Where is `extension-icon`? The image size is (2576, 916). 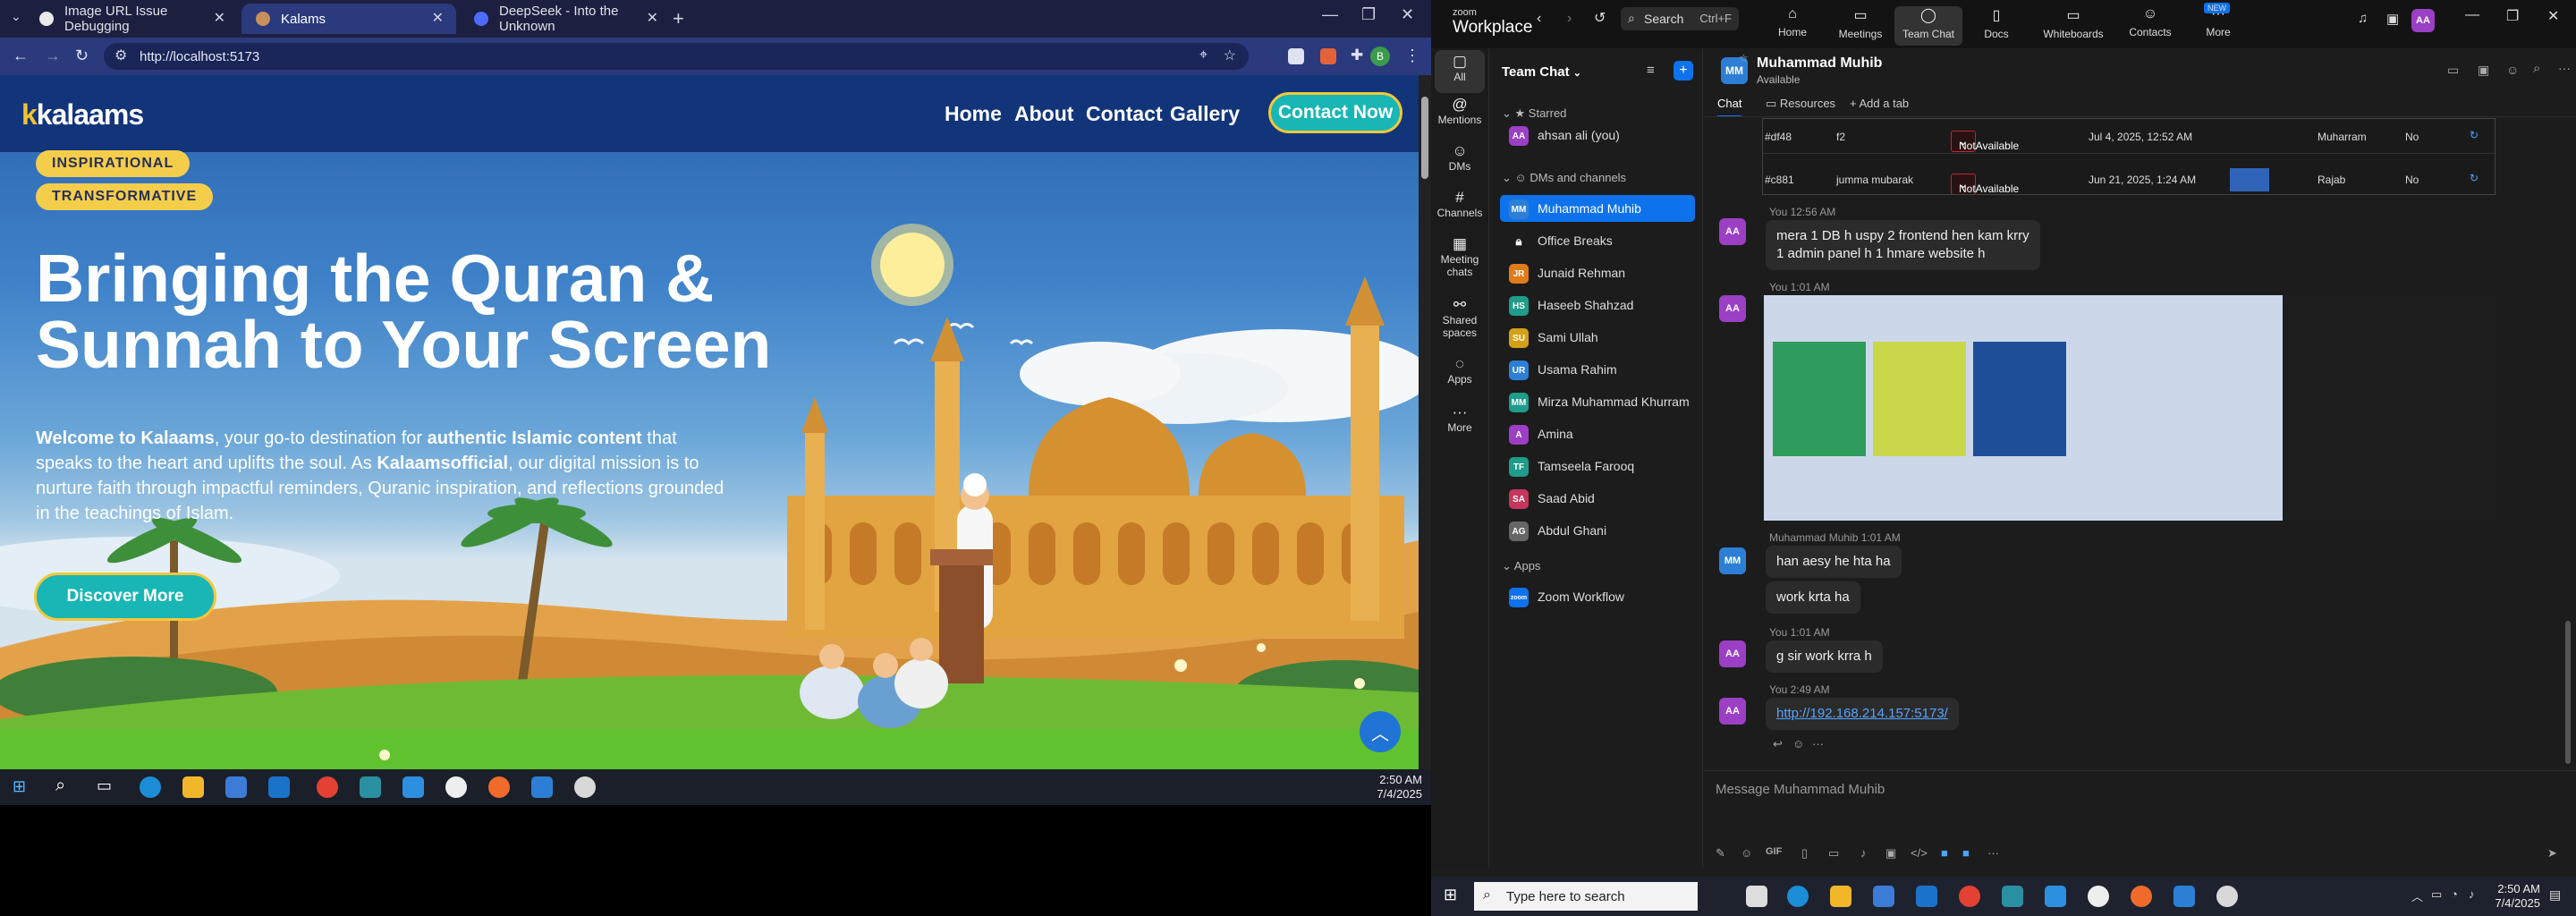 extension-icon is located at coordinates (1328, 56).